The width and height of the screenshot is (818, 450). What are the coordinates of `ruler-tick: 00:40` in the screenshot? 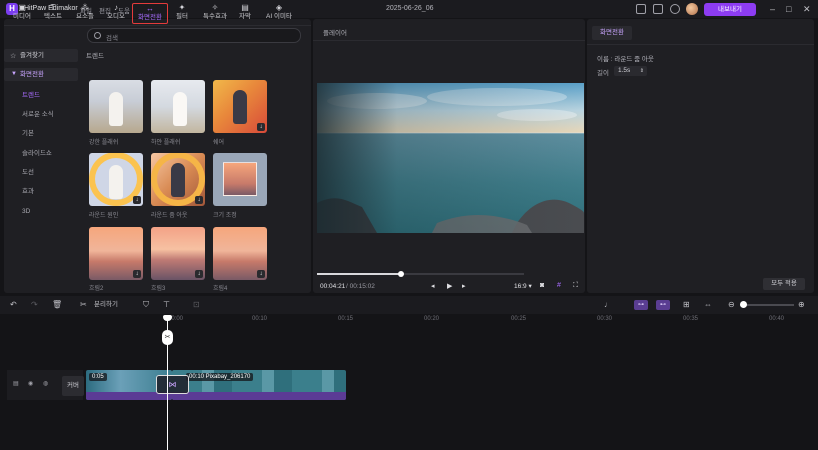 It's located at (777, 319).